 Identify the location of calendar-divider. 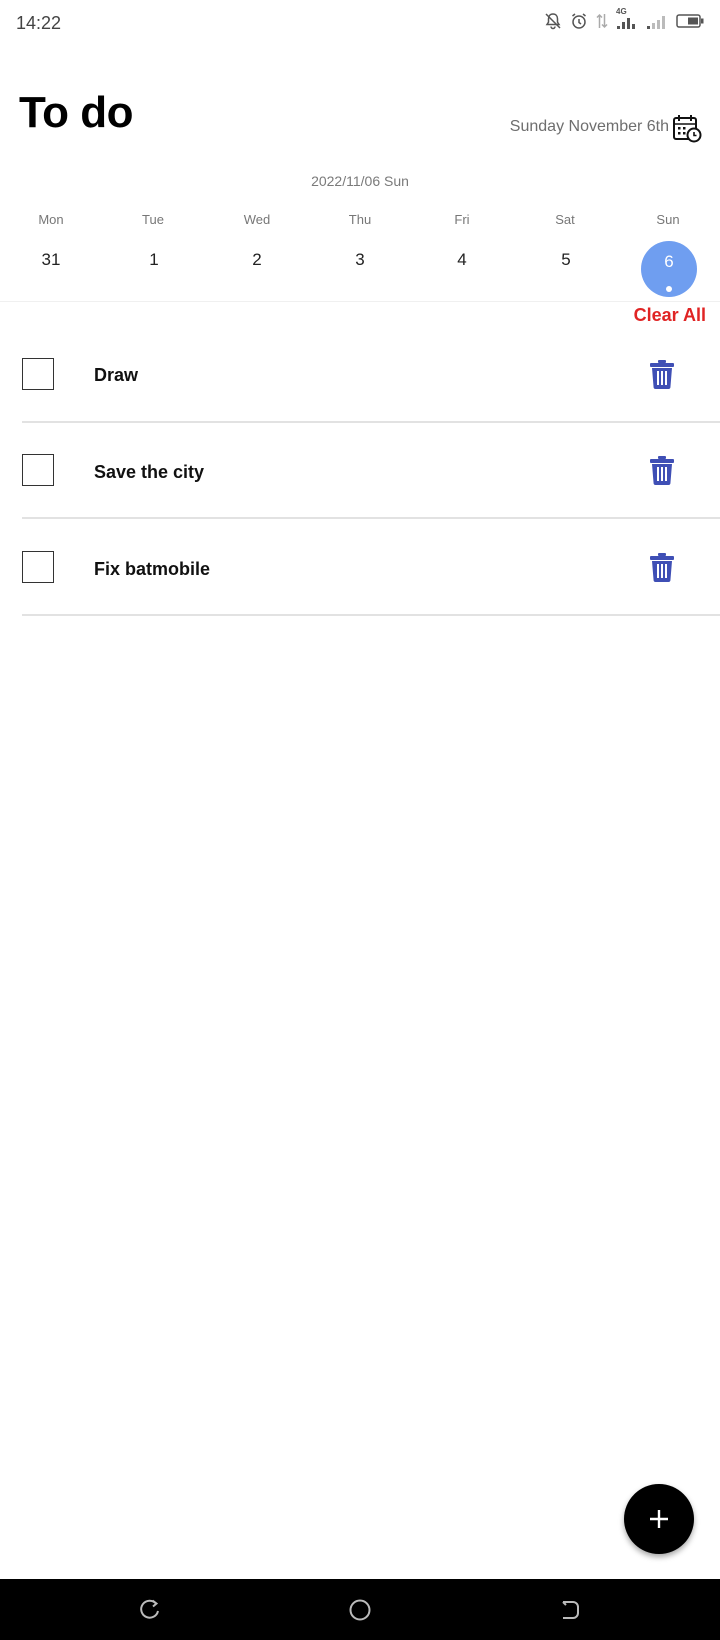
(360, 301).